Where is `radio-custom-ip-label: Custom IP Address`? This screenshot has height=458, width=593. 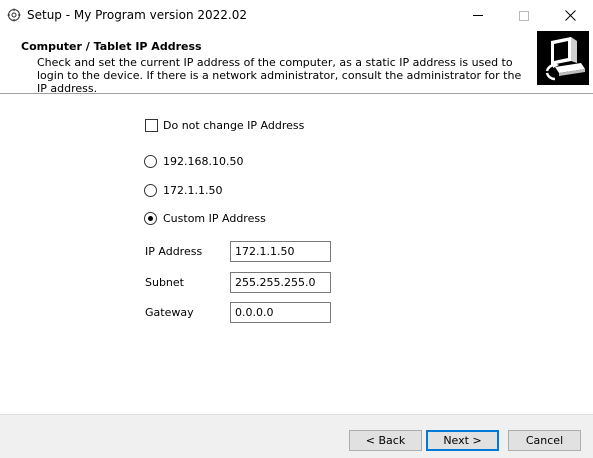
radio-custom-ip-label: Custom IP Address is located at coordinates (214, 218).